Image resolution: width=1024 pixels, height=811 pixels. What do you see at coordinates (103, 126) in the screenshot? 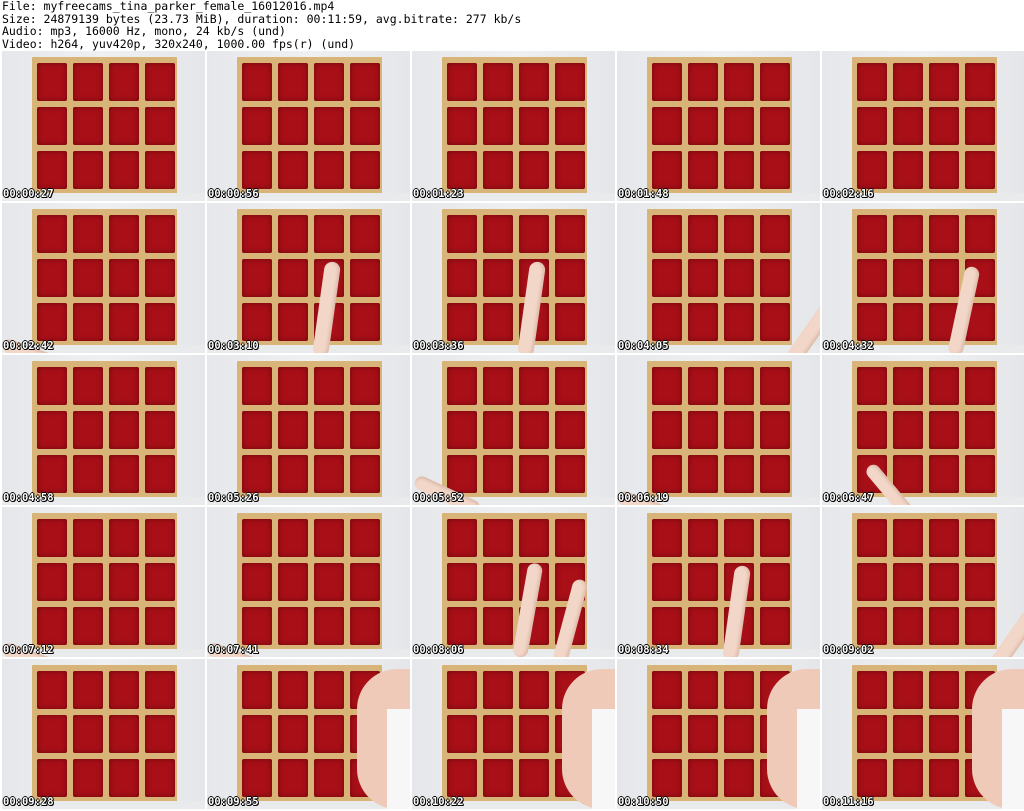
I see `video-thumbnail: 00:00:27` at bounding box center [103, 126].